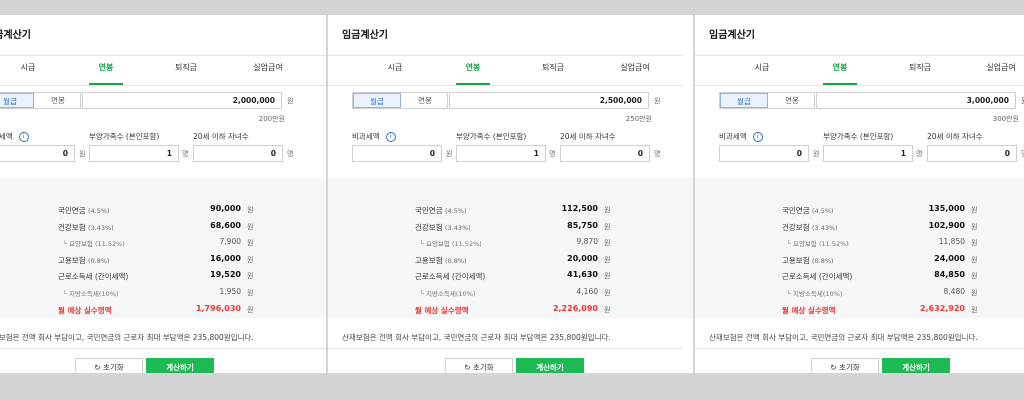 Image resolution: width=1024 pixels, height=400 pixels. What do you see at coordinates (230, 241) in the screenshot?
I see `care-value: 7,900` at bounding box center [230, 241].